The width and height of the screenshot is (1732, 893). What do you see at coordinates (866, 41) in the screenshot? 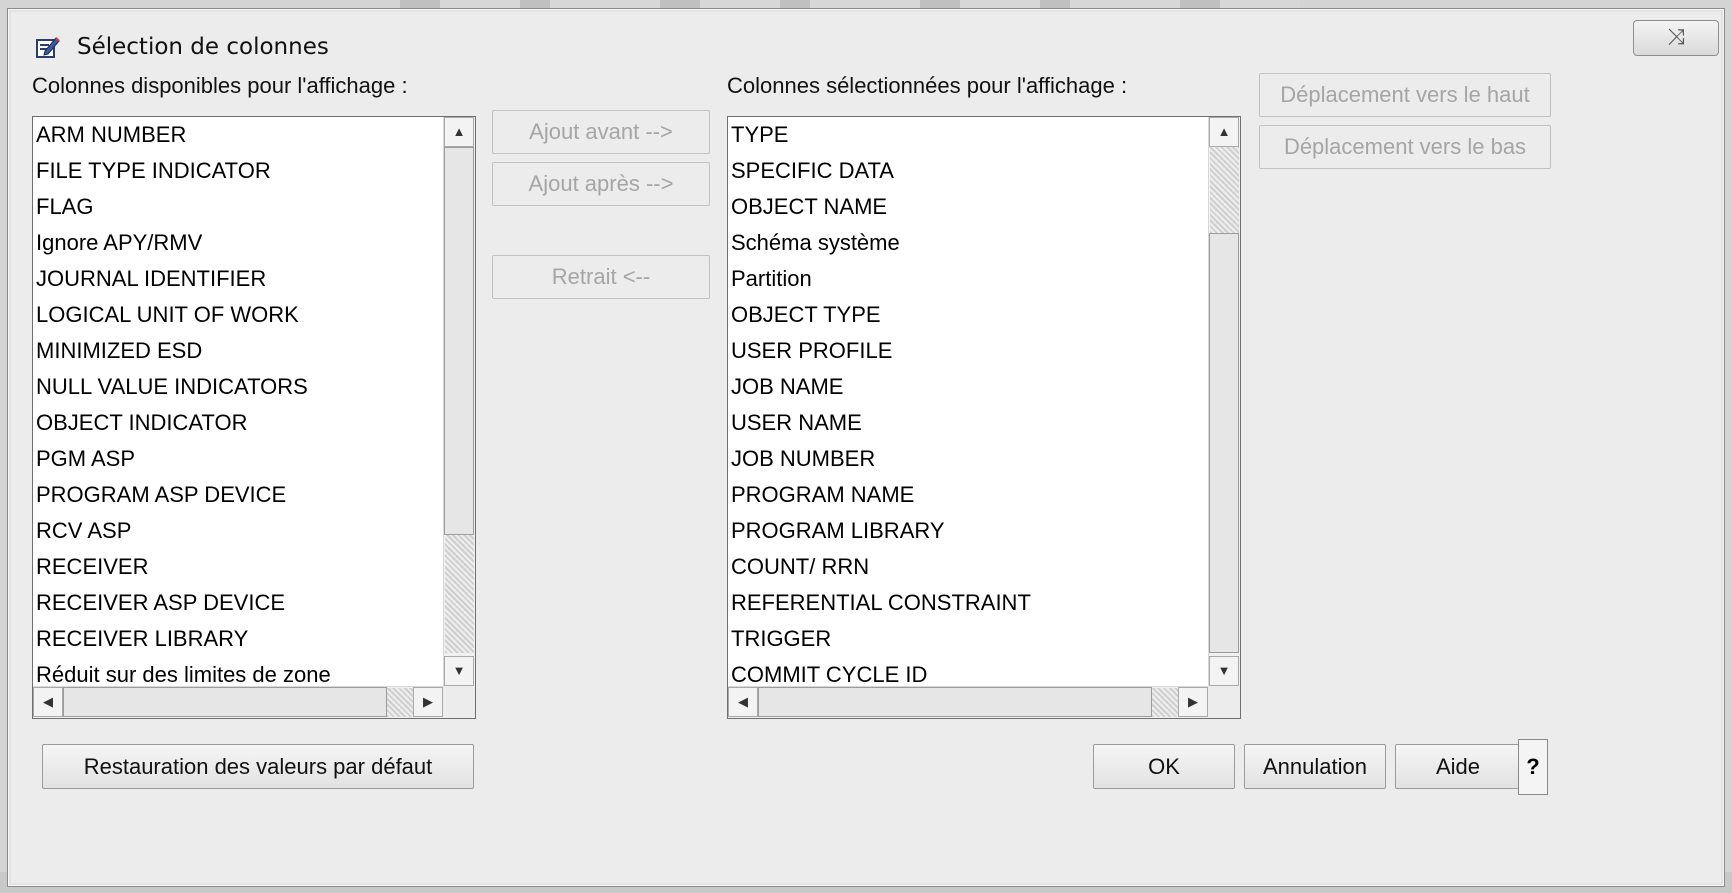
I see `dialog-titlebar: Sélection de colonnes ⤨` at bounding box center [866, 41].